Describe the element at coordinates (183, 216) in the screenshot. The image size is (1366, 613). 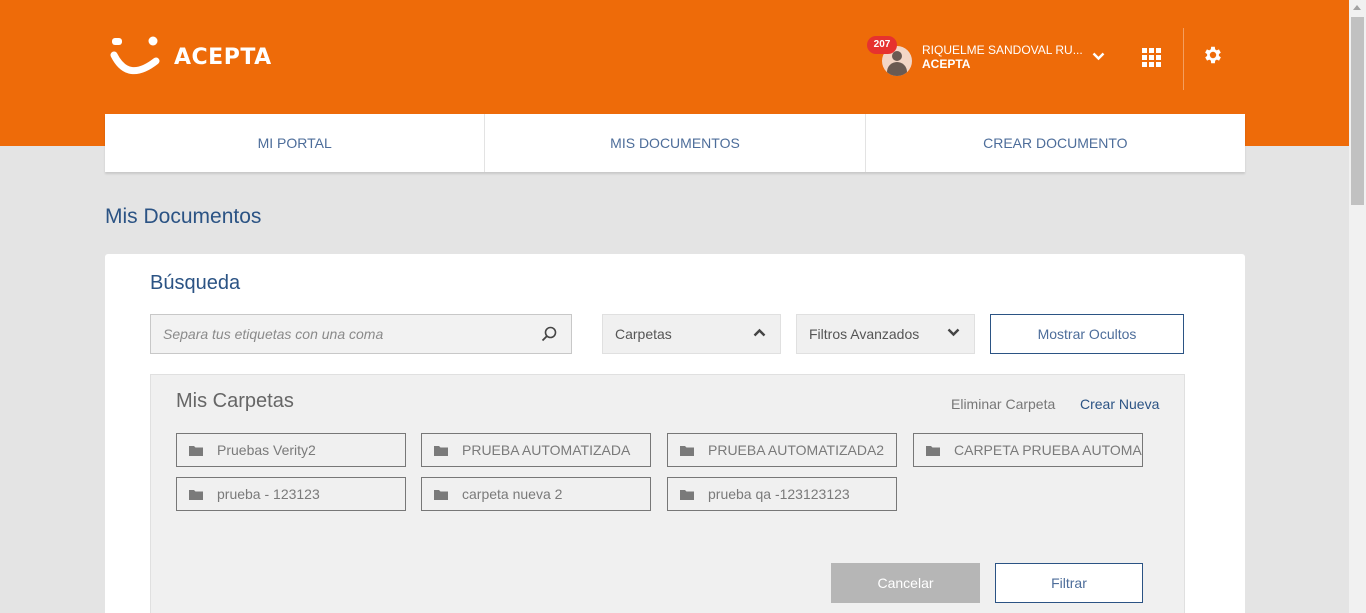
I see `page-title: Mis Documentos` at that location.